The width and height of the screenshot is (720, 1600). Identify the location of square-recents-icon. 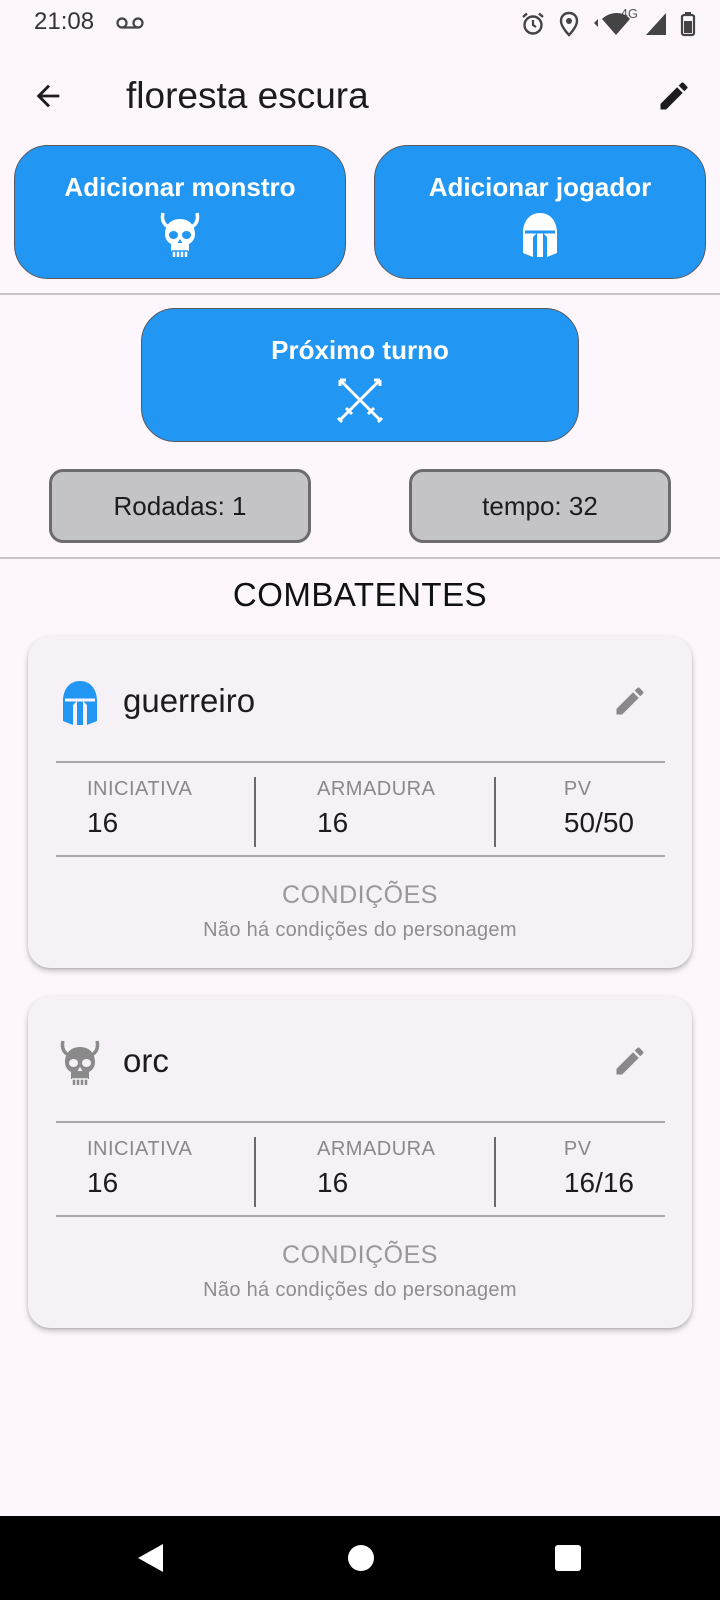
(568, 1558).